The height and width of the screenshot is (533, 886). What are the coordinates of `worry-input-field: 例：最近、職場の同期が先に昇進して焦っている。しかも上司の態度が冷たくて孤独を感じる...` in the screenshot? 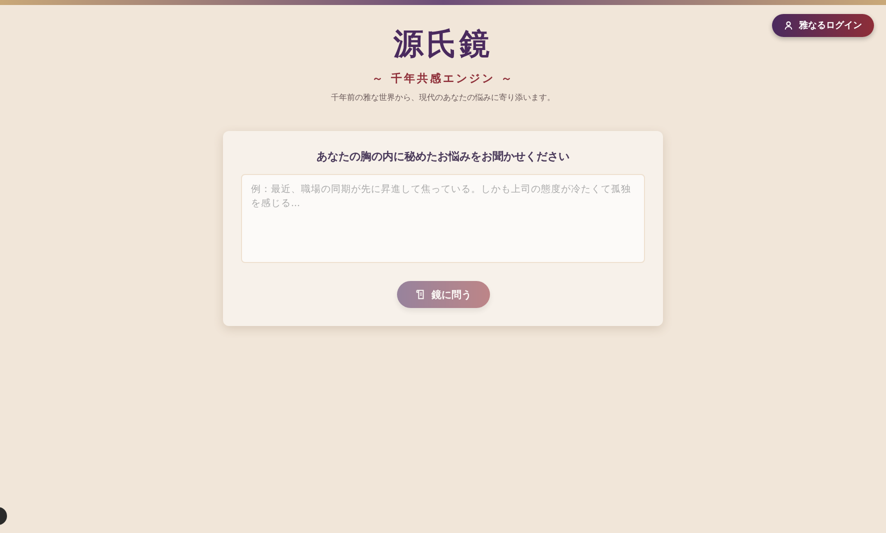 It's located at (443, 218).